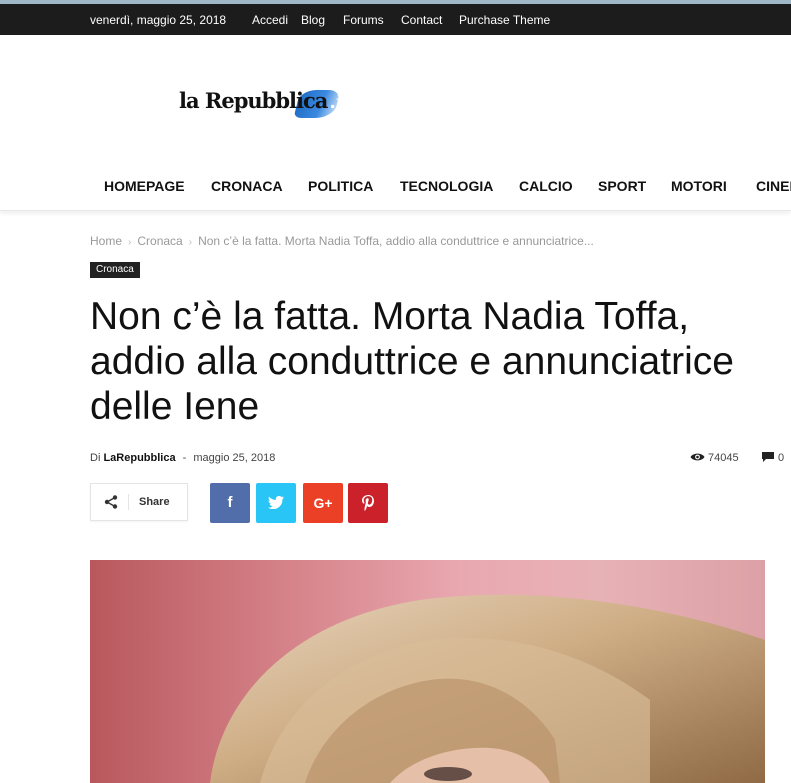 Image resolution: width=791 pixels, height=783 pixels. Describe the element at coordinates (421, 20) in the screenshot. I see `top-link-contact: Contact` at that location.